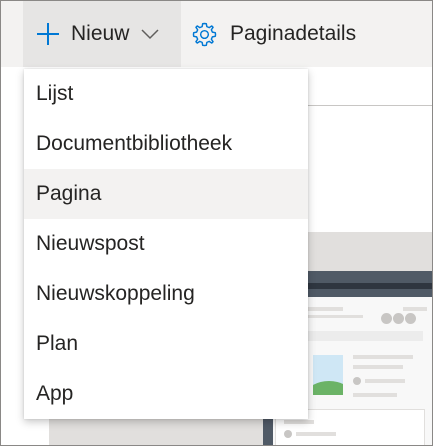  Describe the element at coordinates (166, 344) in the screenshot. I see `menu-item-plan: Plan` at that location.